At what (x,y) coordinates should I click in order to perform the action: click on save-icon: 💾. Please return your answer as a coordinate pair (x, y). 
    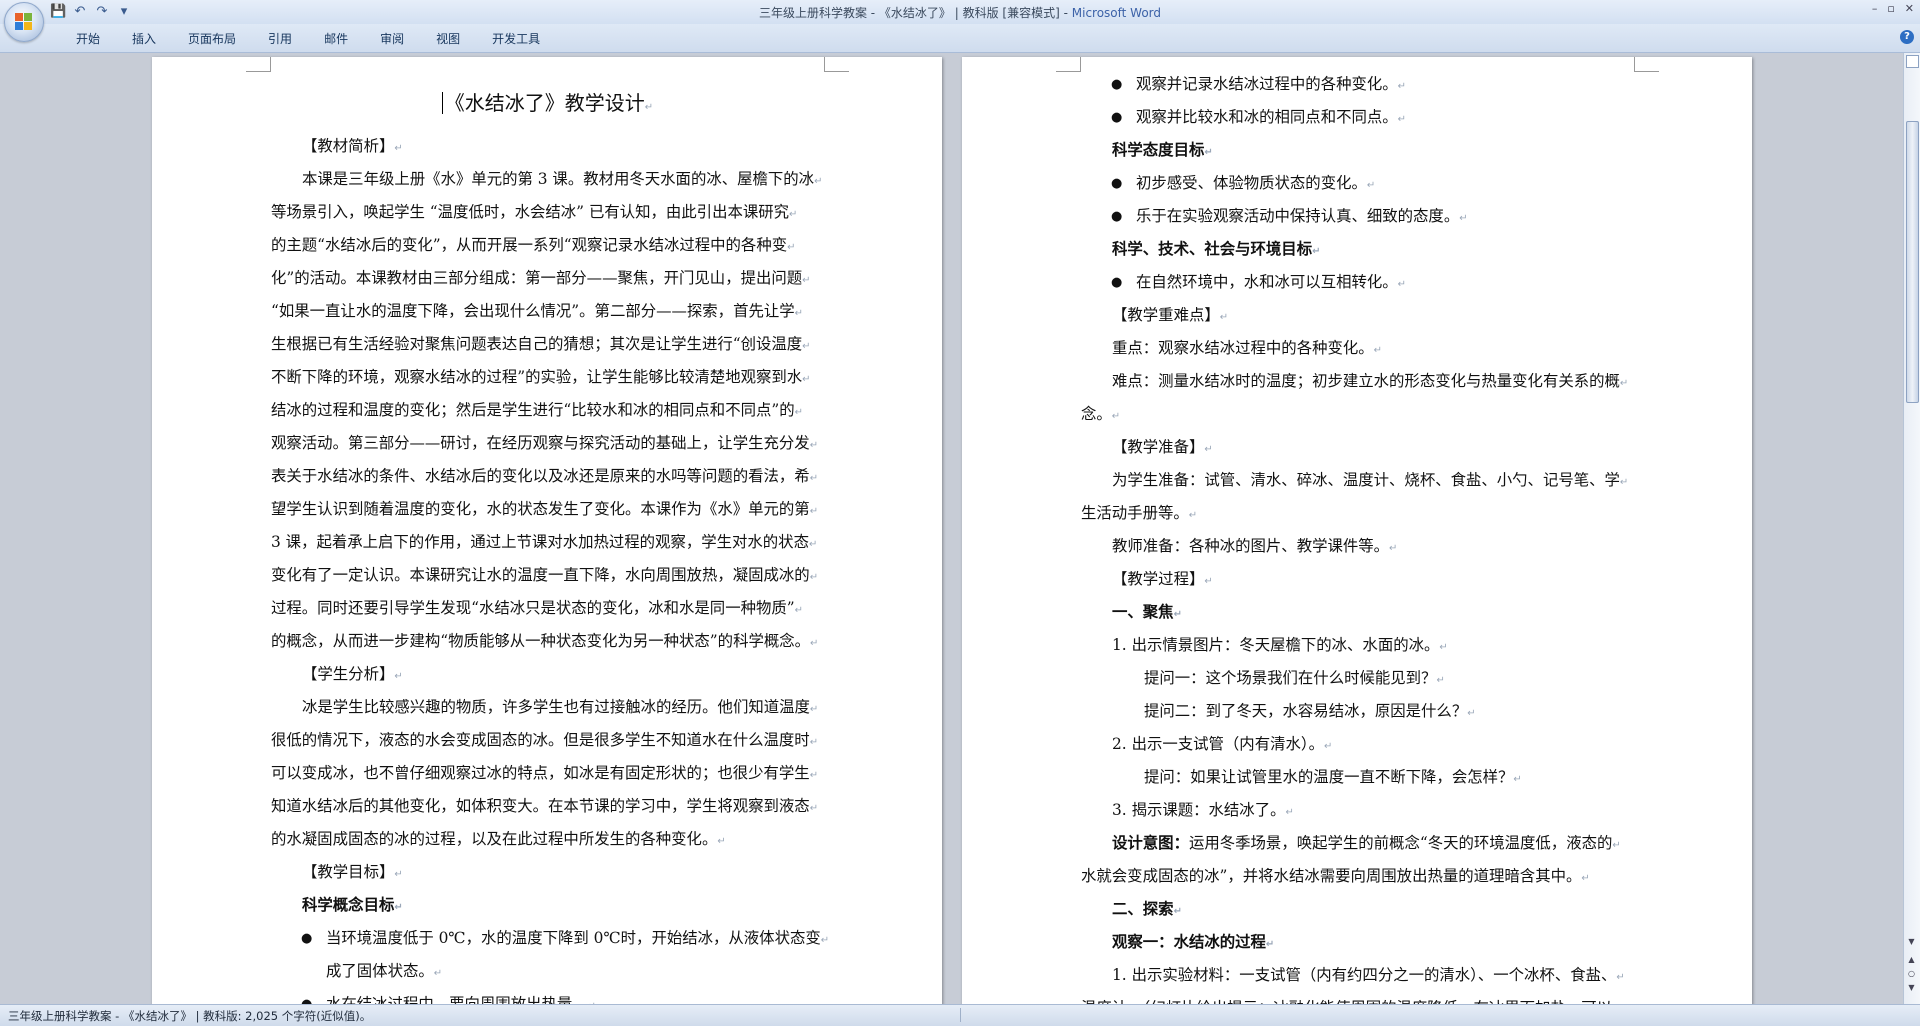
    Looking at the image, I should click on (58, 12).